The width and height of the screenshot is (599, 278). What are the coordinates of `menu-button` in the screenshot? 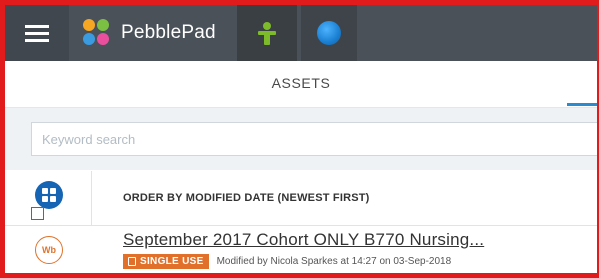 It's located at (37, 33).